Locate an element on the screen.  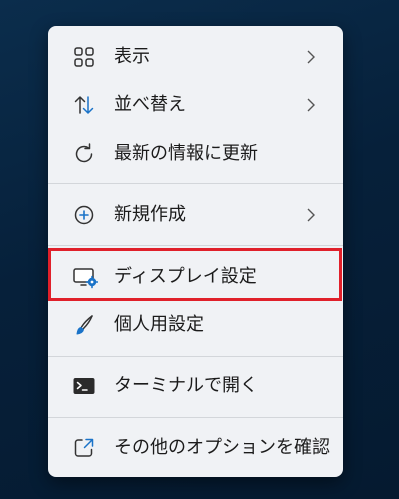
new-plus-icon is located at coordinates (84, 215).